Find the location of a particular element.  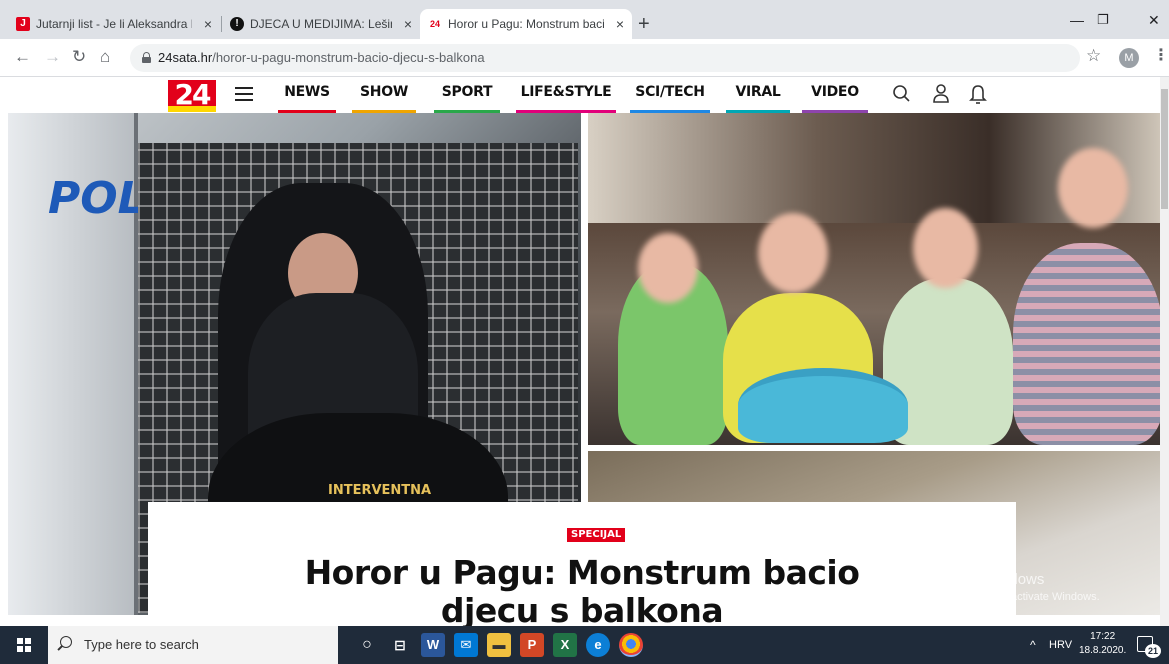

notification-badge: 21 is located at coordinates (1153, 651).